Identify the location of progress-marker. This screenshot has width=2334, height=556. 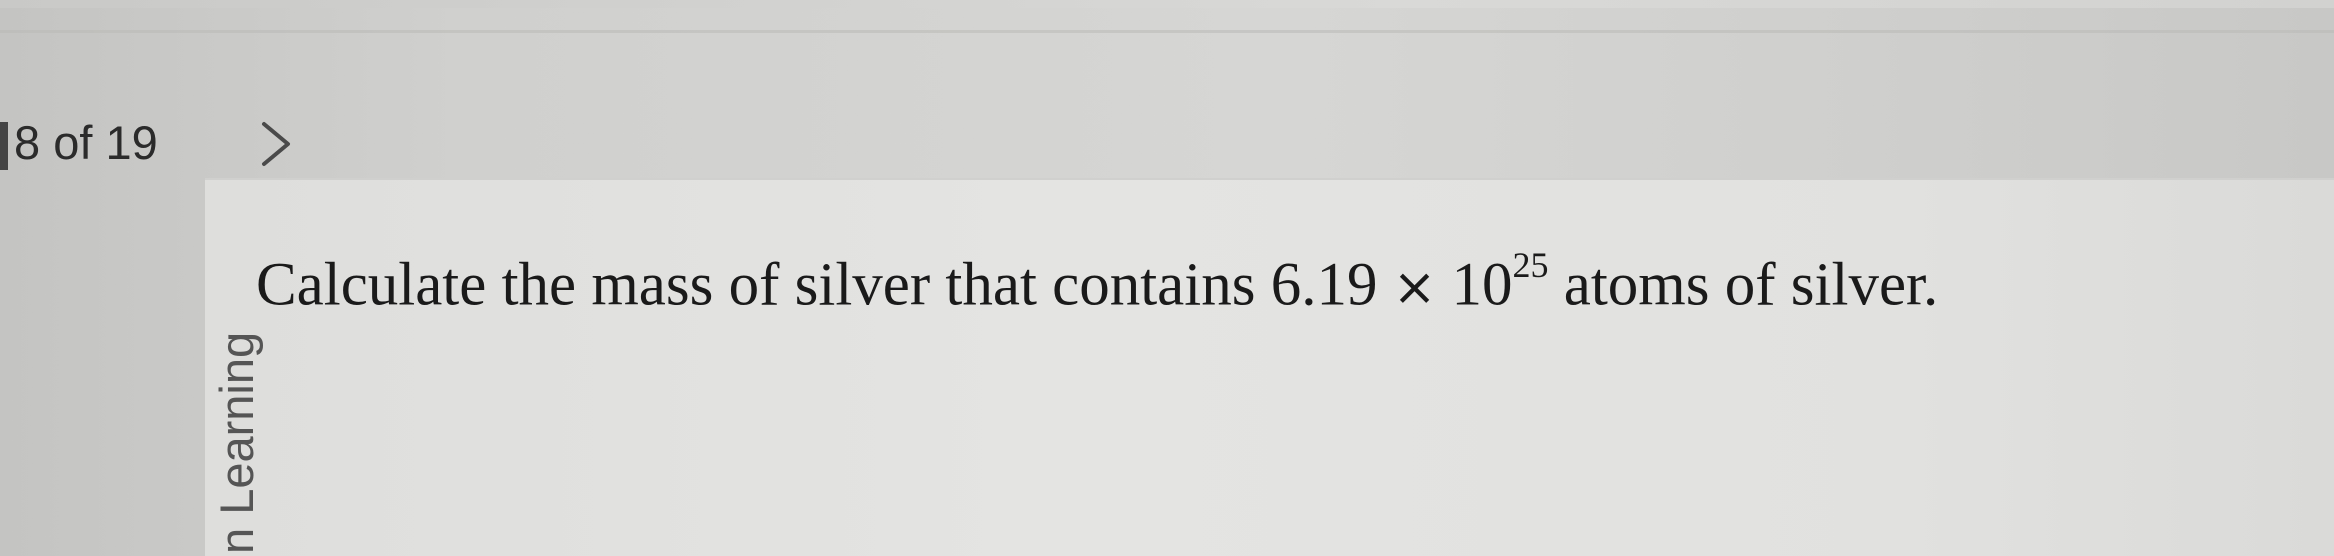
(4, 146).